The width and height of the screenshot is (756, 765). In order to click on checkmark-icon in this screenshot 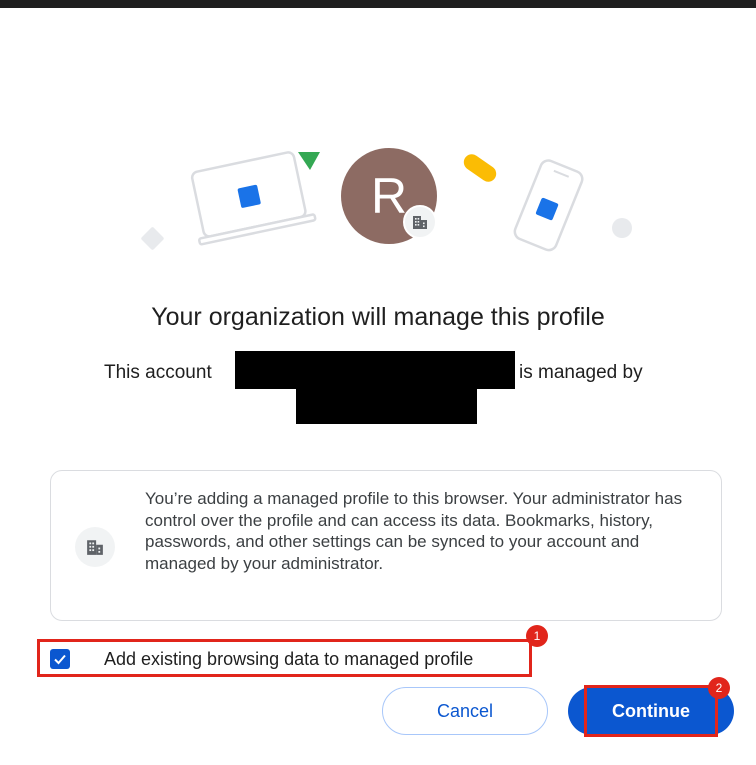, I will do `click(60, 659)`.